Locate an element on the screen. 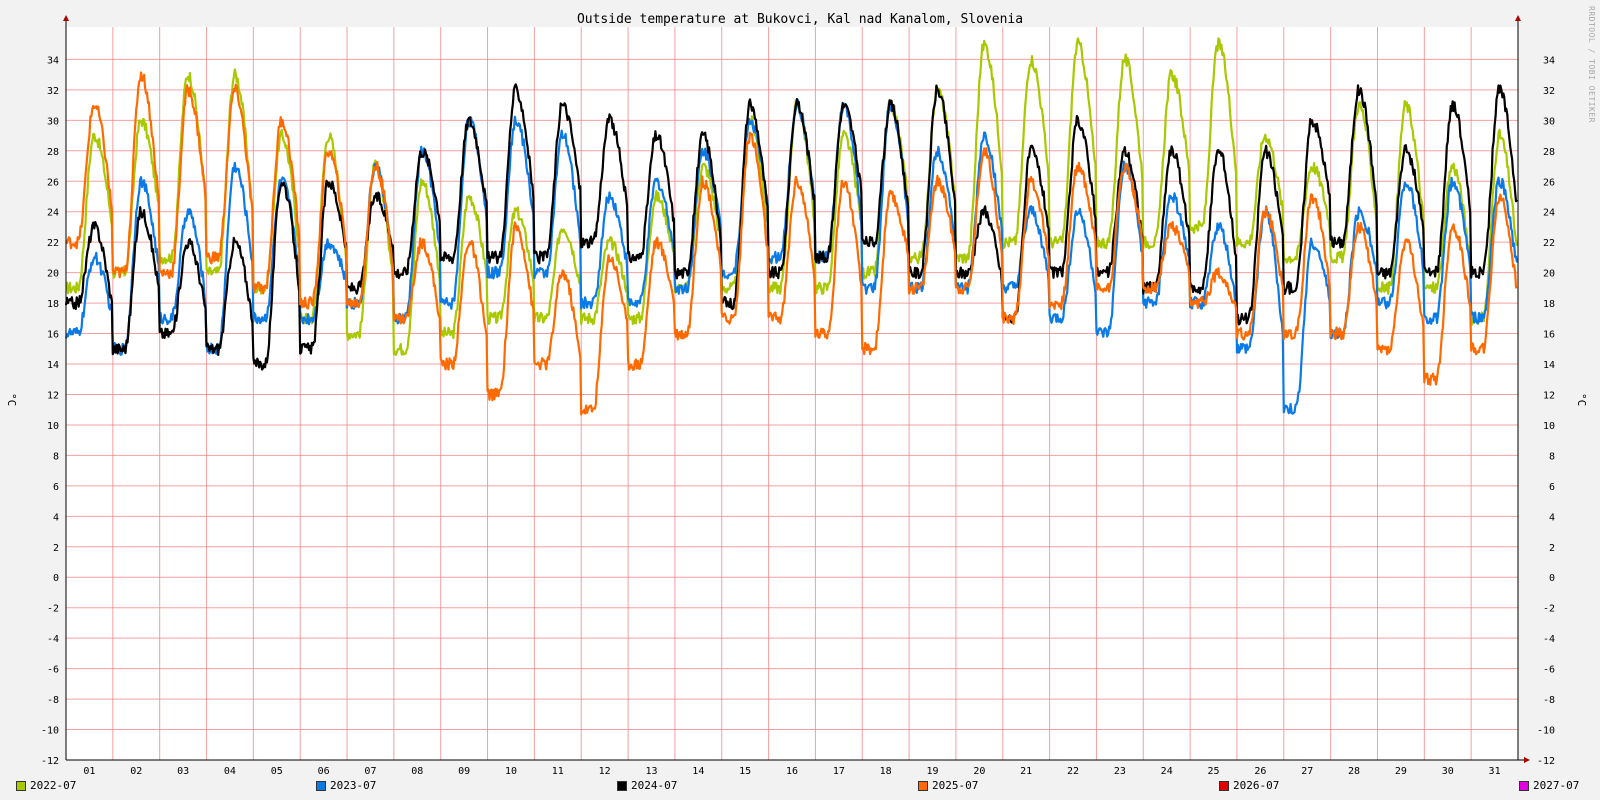  y-tick-label-left: -2 is located at coordinates (53, 609).